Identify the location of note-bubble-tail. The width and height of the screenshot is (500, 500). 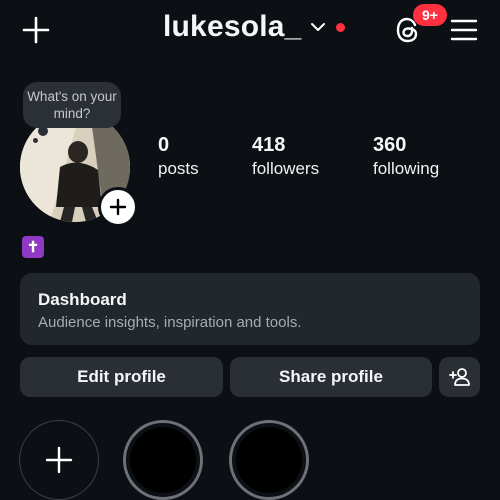
(43, 131).